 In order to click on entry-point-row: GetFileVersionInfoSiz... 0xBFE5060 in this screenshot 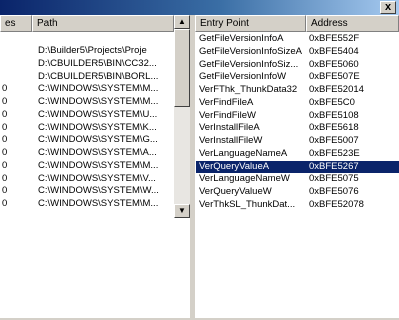, I will do `click(297, 65)`.